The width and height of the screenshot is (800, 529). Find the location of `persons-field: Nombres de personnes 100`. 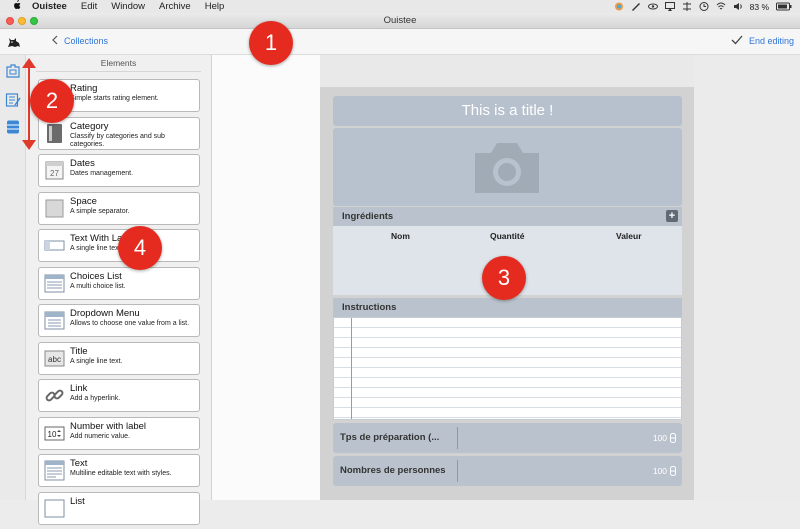

persons-field: Nombres de personnes 100 is located at coordinates (507, 471).